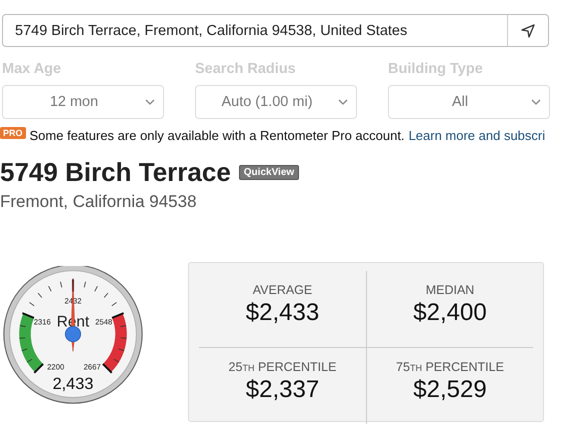 The height and width of the screenshot is (432, 576). What do you see at coordinates (275, 30) in the screenshot?
I see `address-field: 5749 Birch Terrace, Fremont, California 94538, United States` at bounding box center [275, 30].